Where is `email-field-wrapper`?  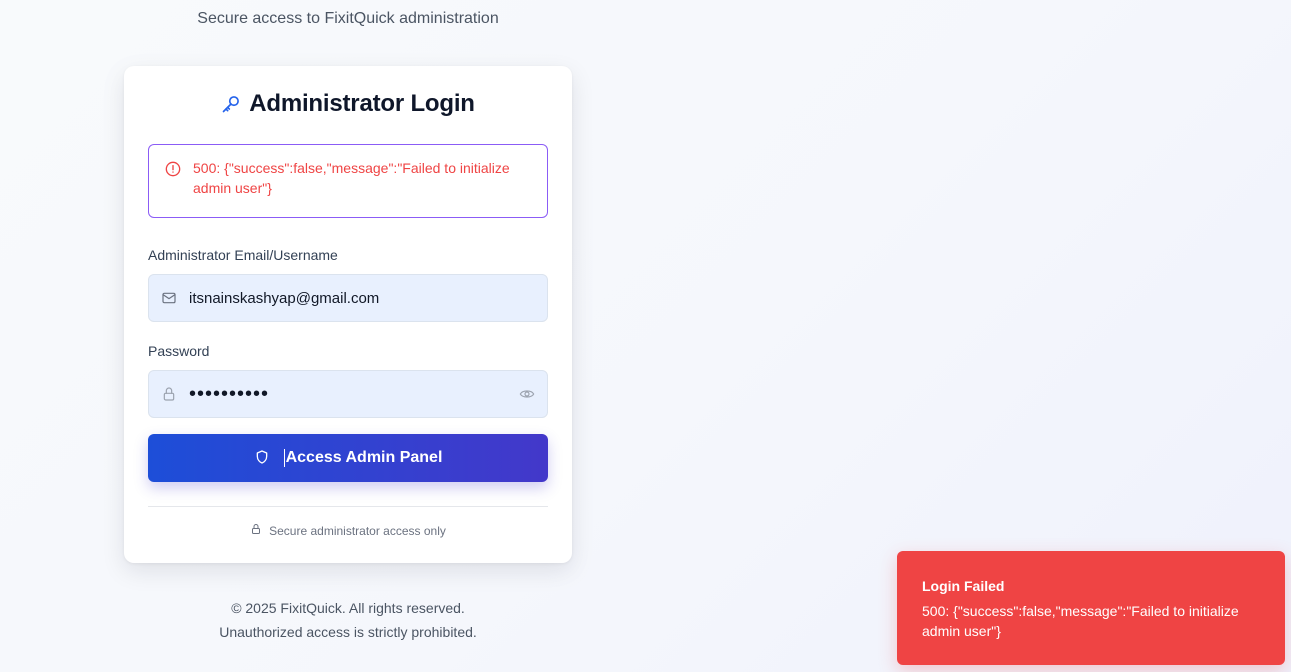 email-field-wrapper is located at coordinates (348, 298).